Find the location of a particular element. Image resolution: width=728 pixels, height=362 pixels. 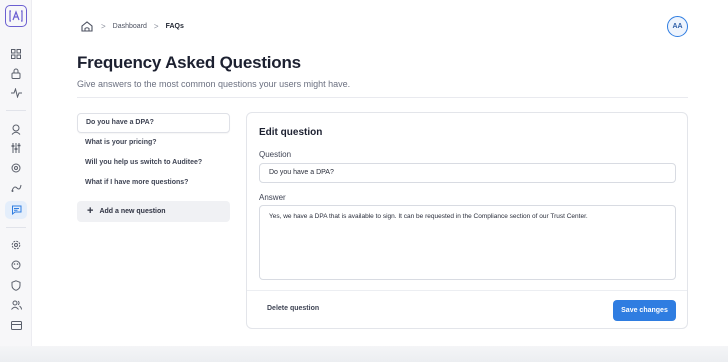

activity-icon is located at coordinates (16, 93).